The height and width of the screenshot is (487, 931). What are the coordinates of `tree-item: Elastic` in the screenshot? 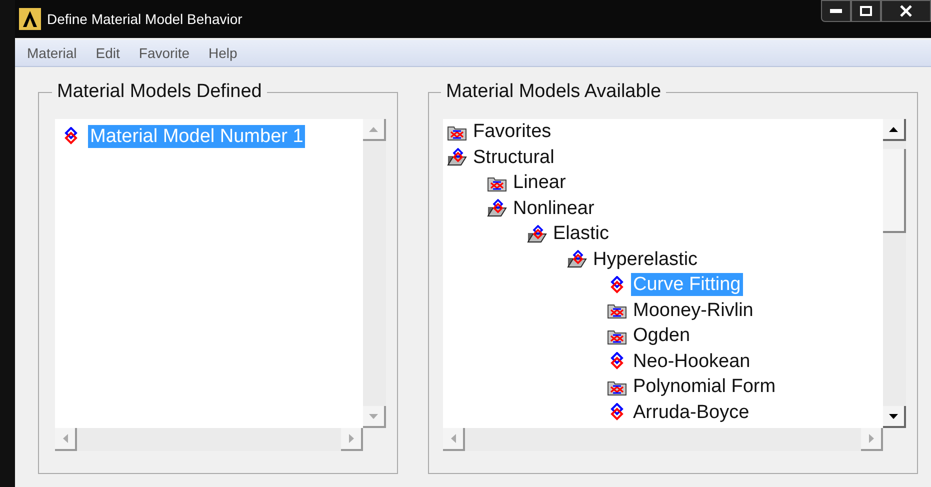 It's located at (581, 234).